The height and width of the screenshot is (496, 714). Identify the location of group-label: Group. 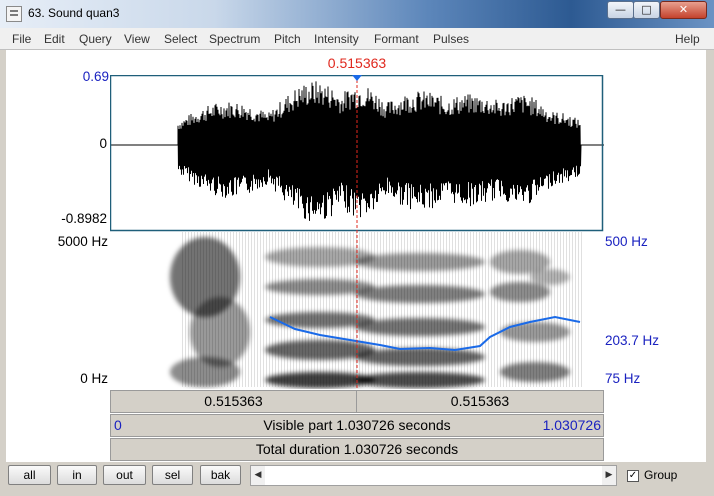
(661, 475).